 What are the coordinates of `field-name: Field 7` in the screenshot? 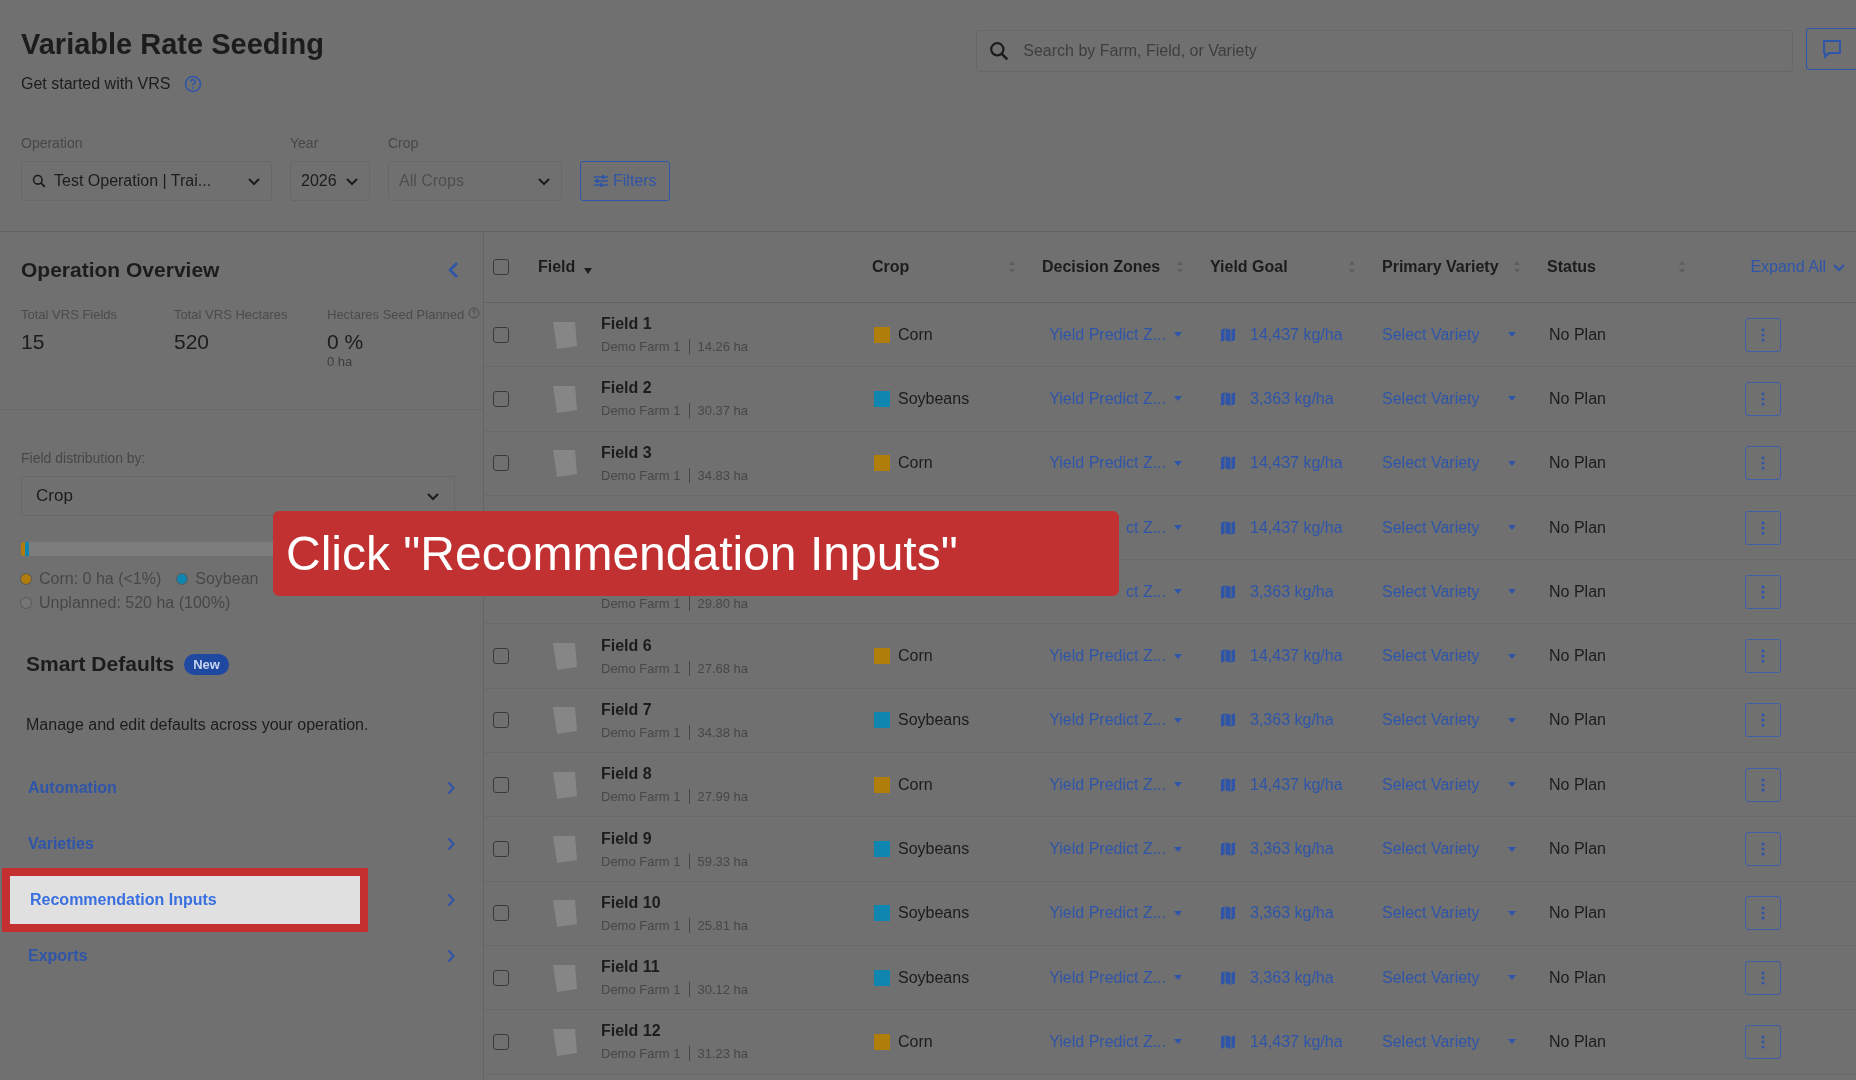 It's located at (675, 709).